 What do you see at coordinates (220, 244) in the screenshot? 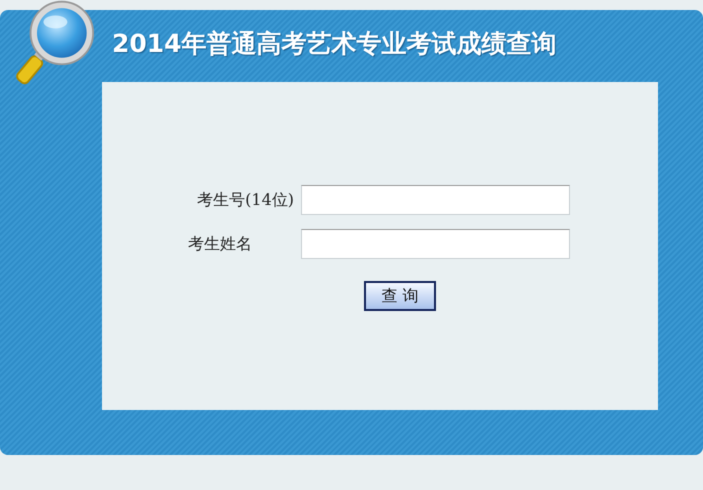
I see `field-label: 考生姓名` at bounding box center [220, 244].